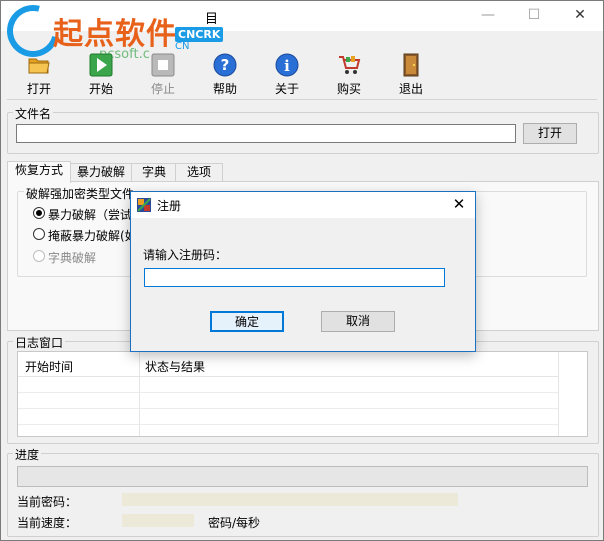  What do you see at coordinates (302, 99) in the screenshot?
I see `toolbar-divider` at bounding box center [302, 99].